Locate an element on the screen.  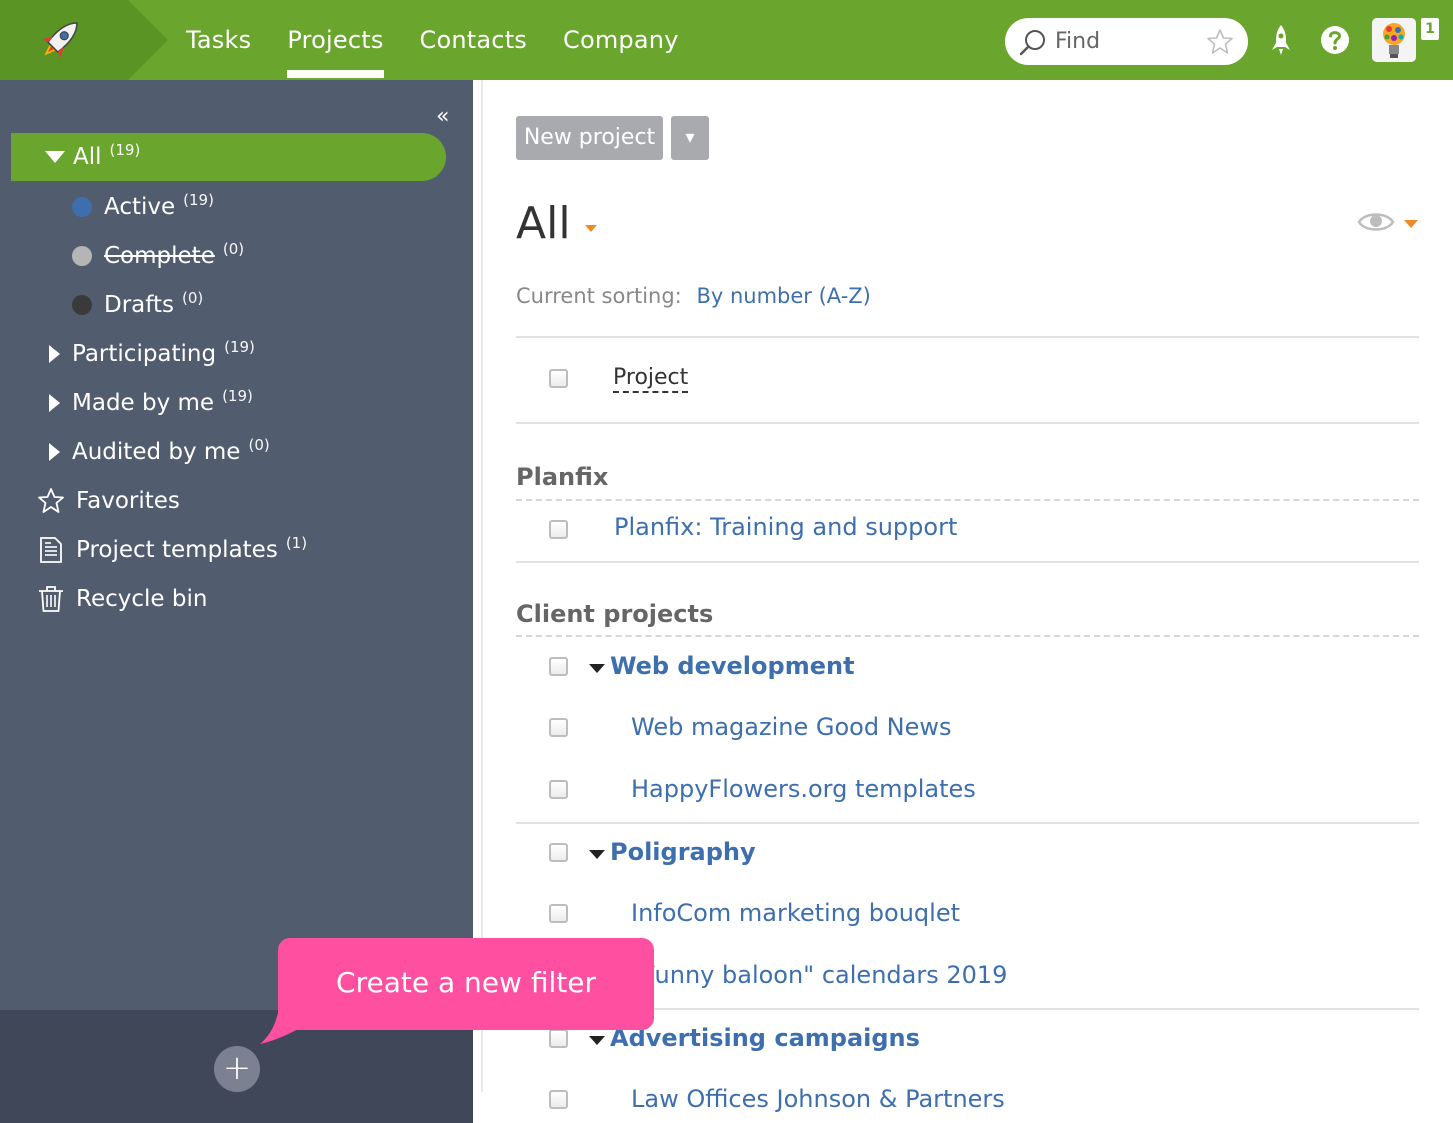
group-header: Planfix is located at coordinates (562, 477).